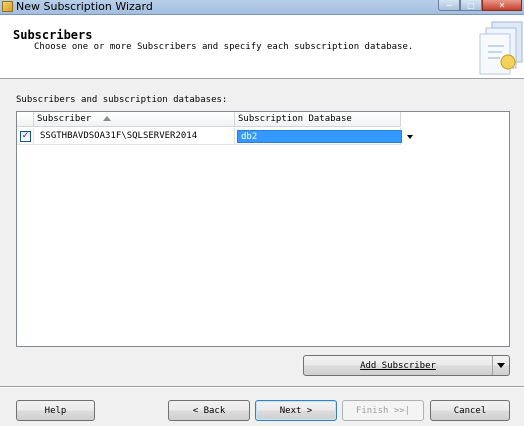 This screenshot has height=426, width=524. I want to click on subscriber-cell: SSGTHBAVDSOA31F\SQLSERVER2014, so click(134, 136).